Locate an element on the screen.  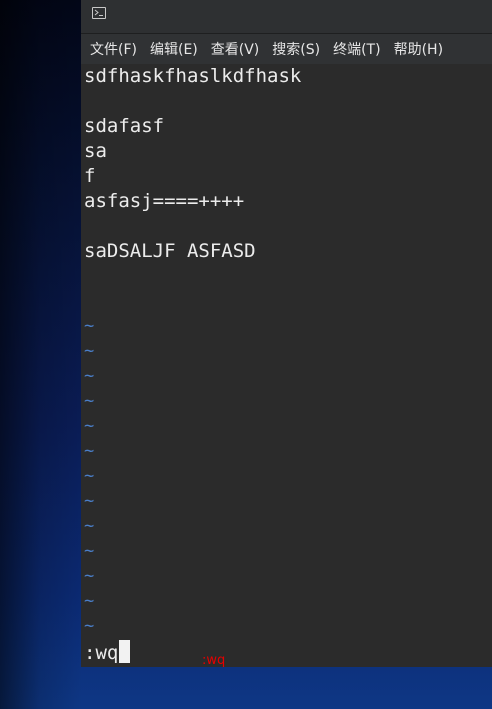
title-bar is located at coordinates (286, 17).